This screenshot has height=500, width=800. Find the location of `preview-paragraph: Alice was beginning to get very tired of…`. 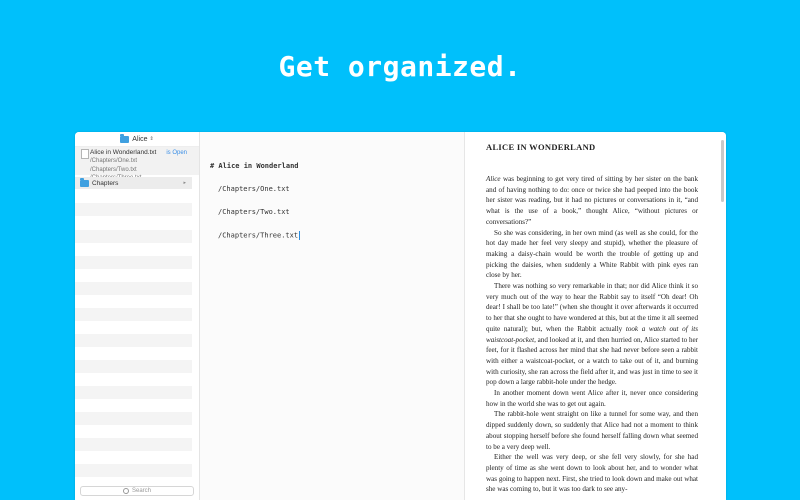

preview-paragraph: Alice was beginning to get very tired of… is located at coordinates (592, 201).